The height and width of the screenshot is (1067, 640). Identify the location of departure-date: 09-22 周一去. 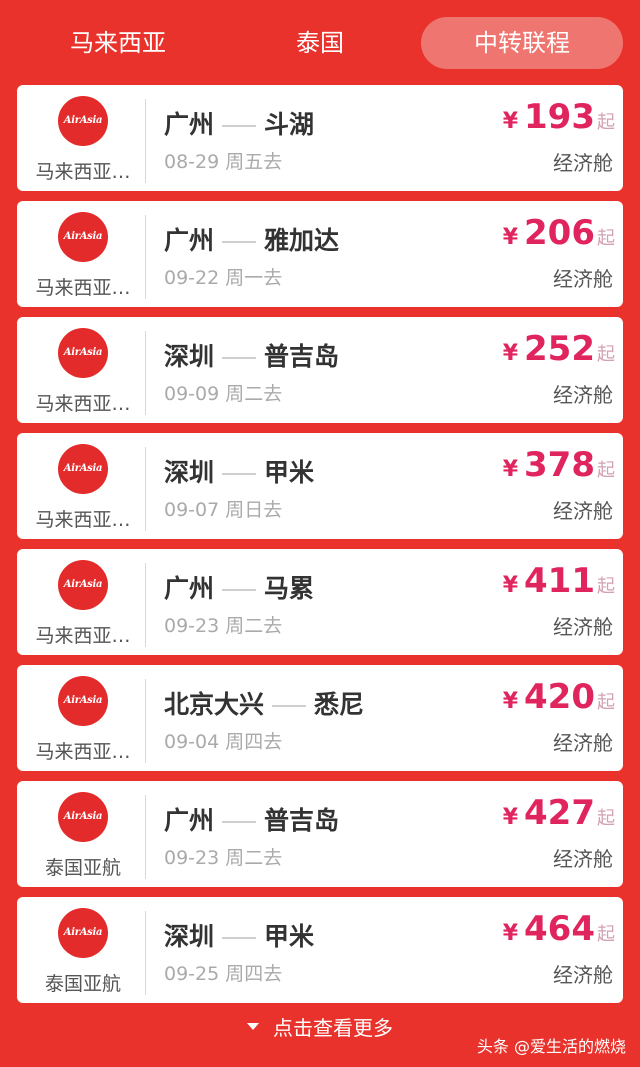
(223, 278).